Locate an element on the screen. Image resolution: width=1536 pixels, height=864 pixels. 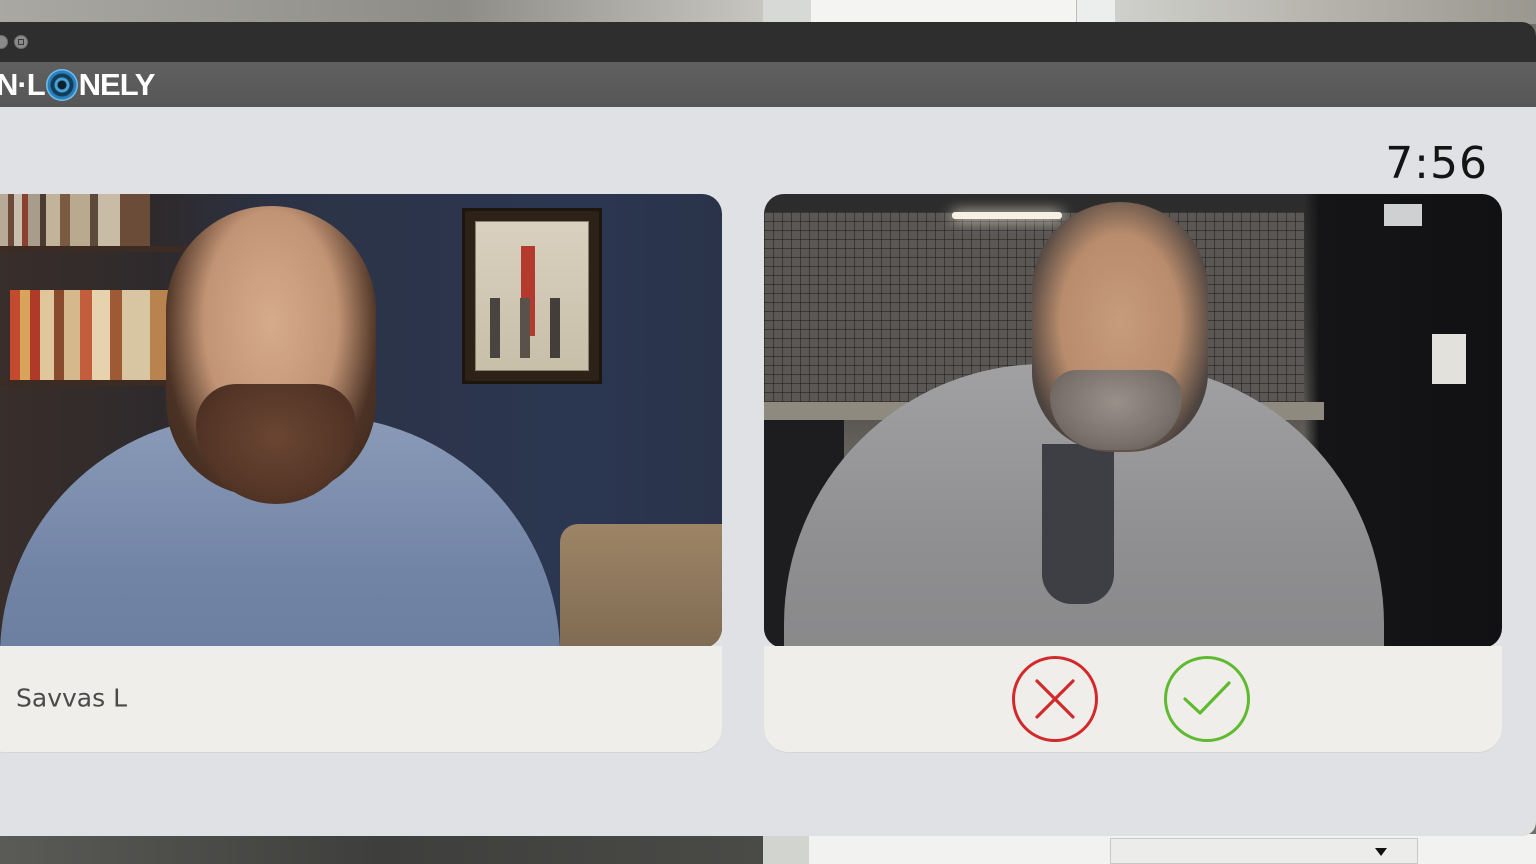
lens-icon is located at coordinates (61, 85).